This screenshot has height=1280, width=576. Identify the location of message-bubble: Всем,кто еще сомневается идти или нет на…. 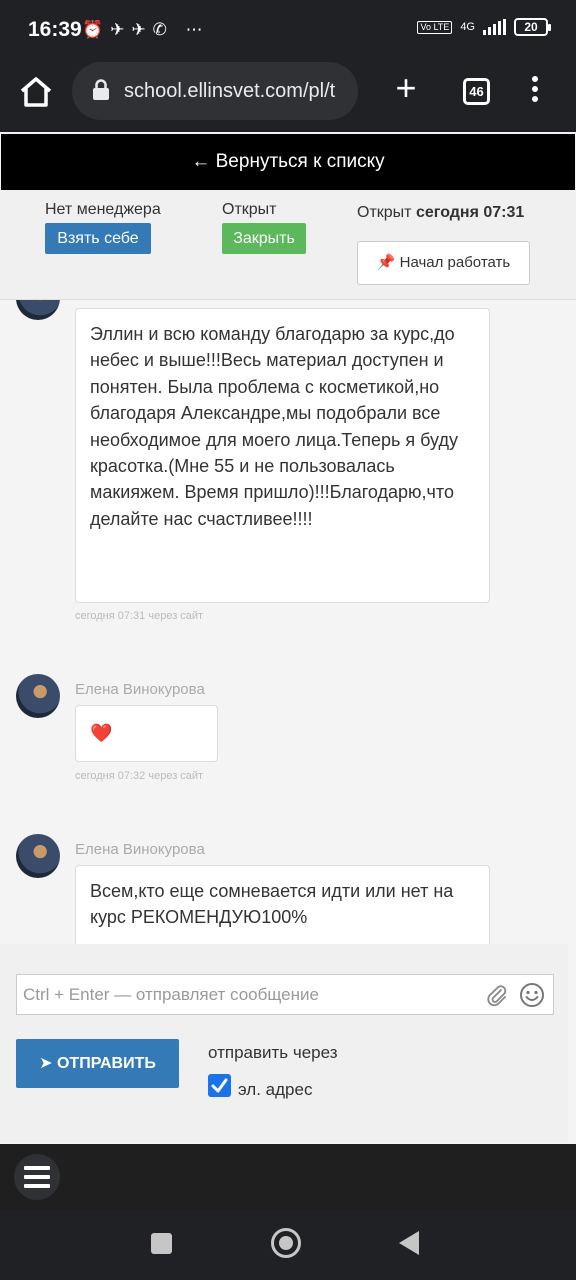
(282, 904).